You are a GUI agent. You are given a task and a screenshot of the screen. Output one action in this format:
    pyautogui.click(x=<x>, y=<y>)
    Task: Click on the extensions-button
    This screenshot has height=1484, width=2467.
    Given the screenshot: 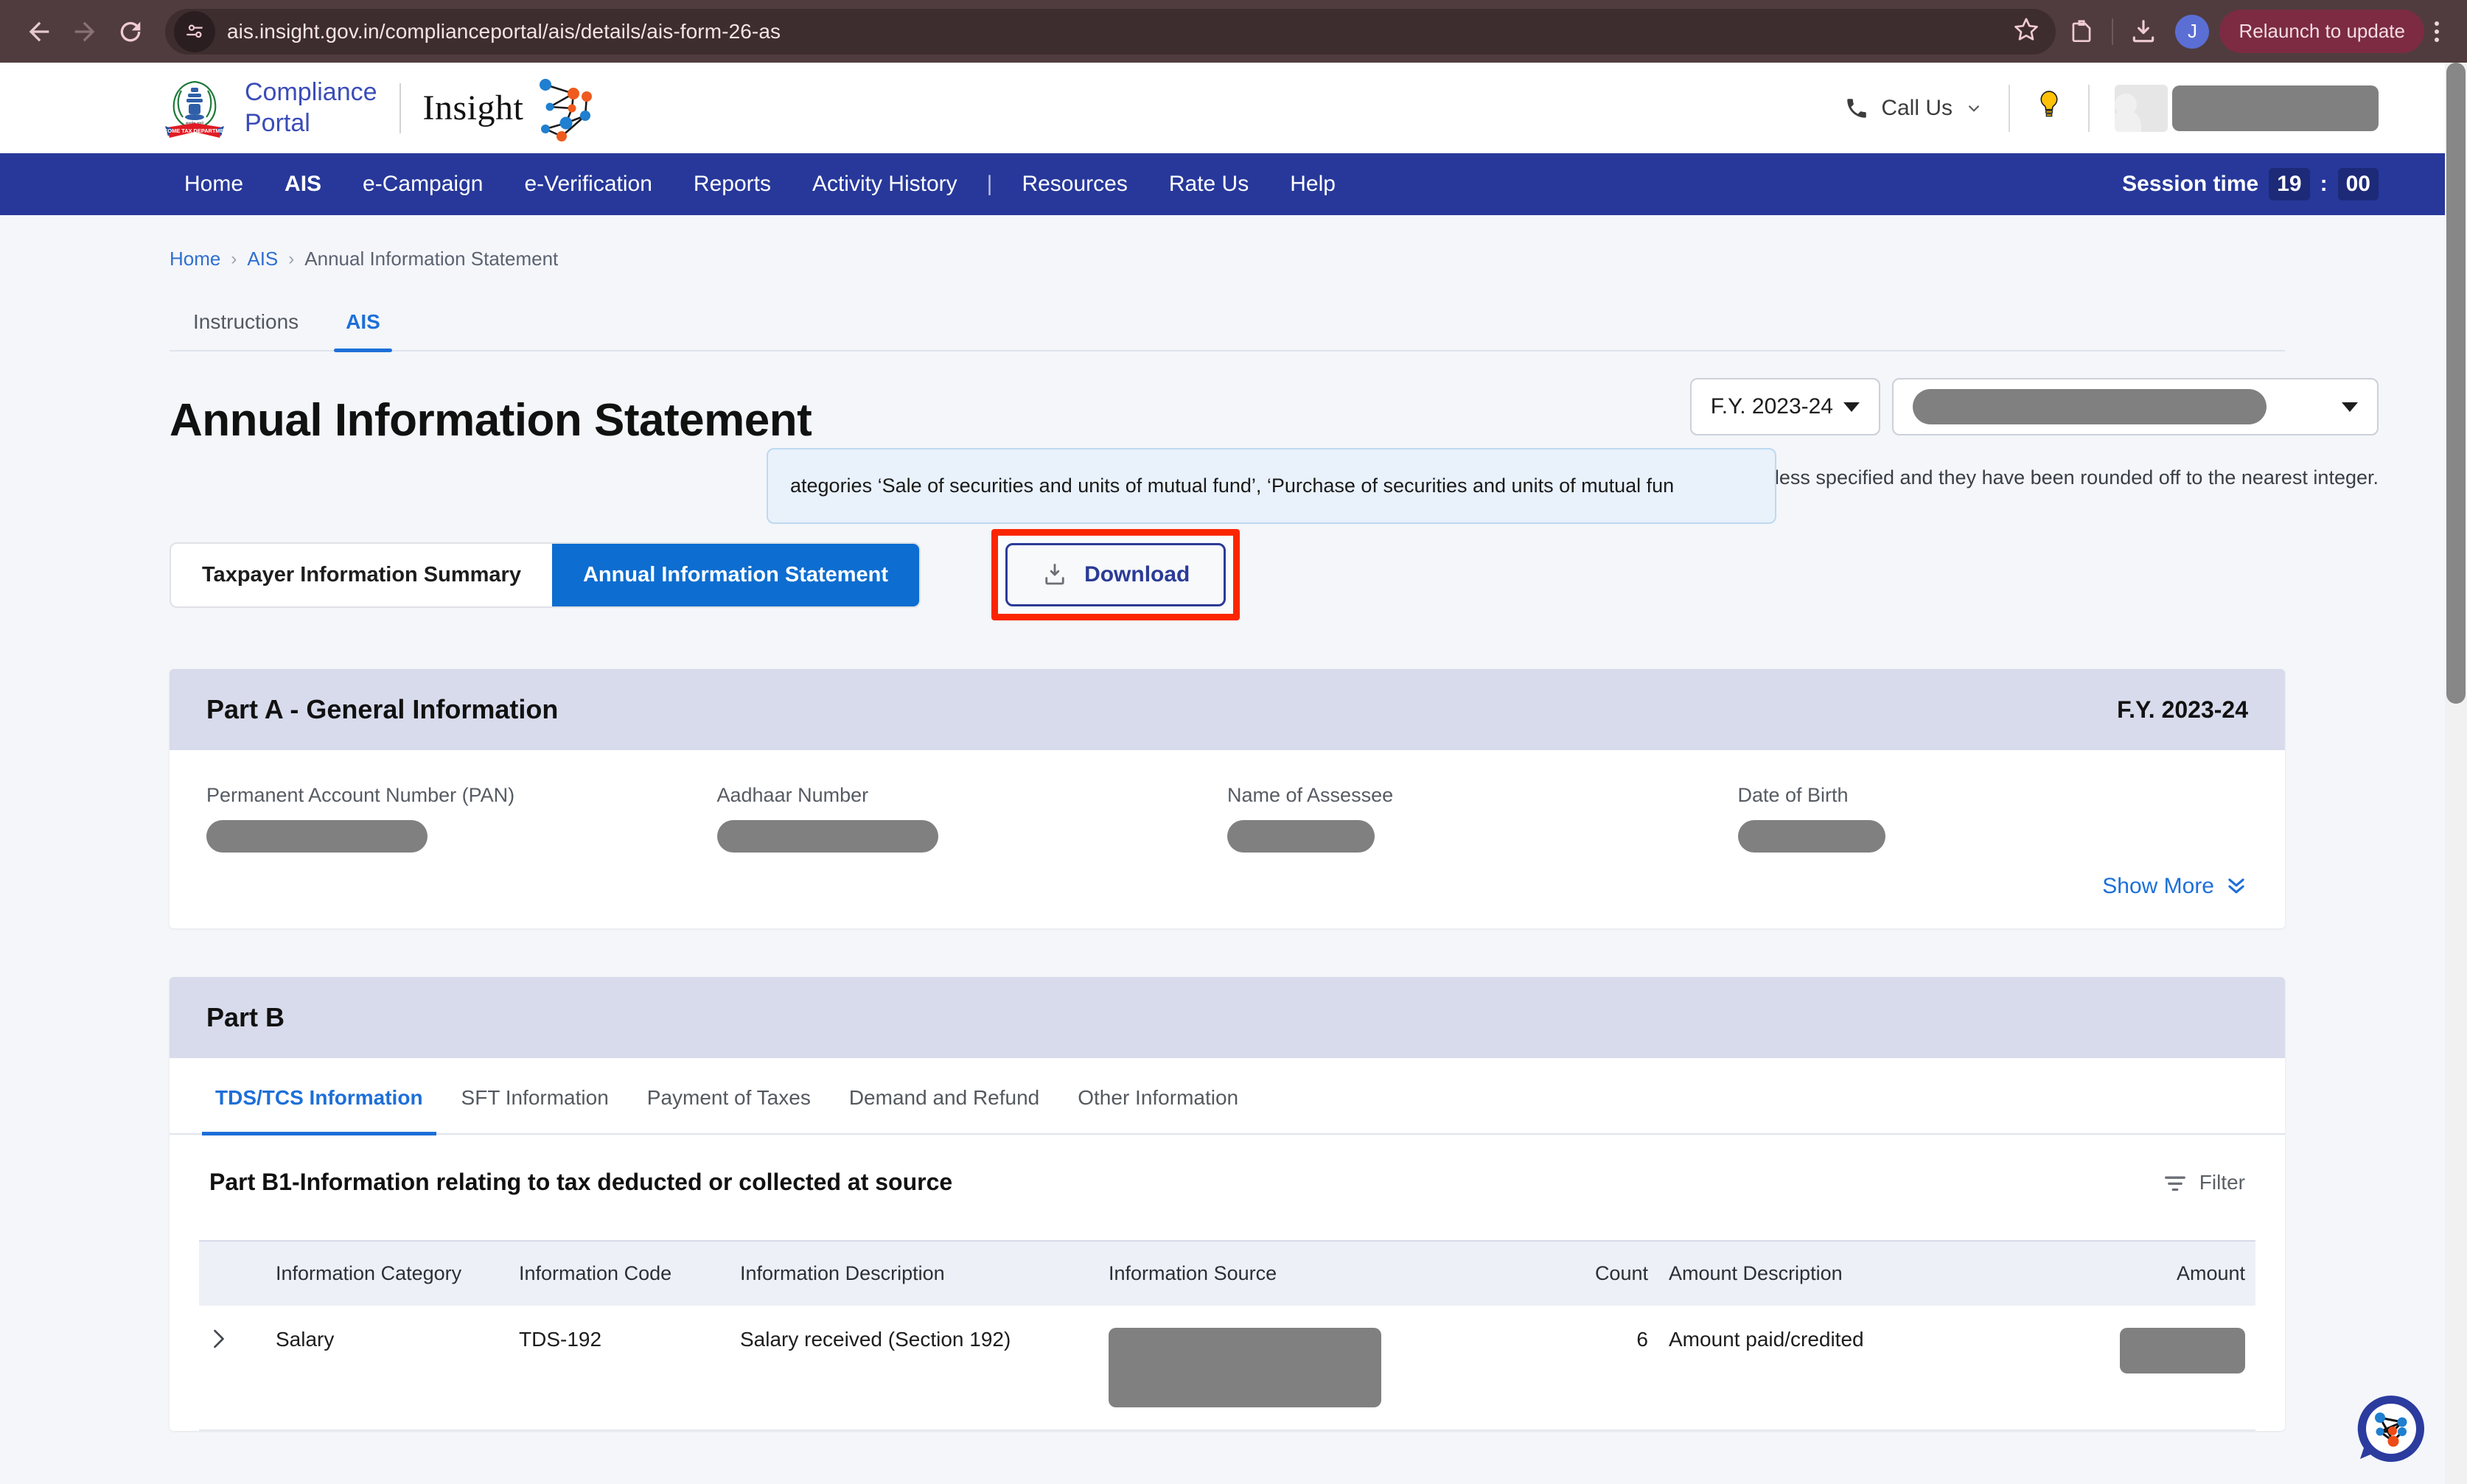 What is the action you would take?
    pyautogui.click(x=2081, y=31)
    